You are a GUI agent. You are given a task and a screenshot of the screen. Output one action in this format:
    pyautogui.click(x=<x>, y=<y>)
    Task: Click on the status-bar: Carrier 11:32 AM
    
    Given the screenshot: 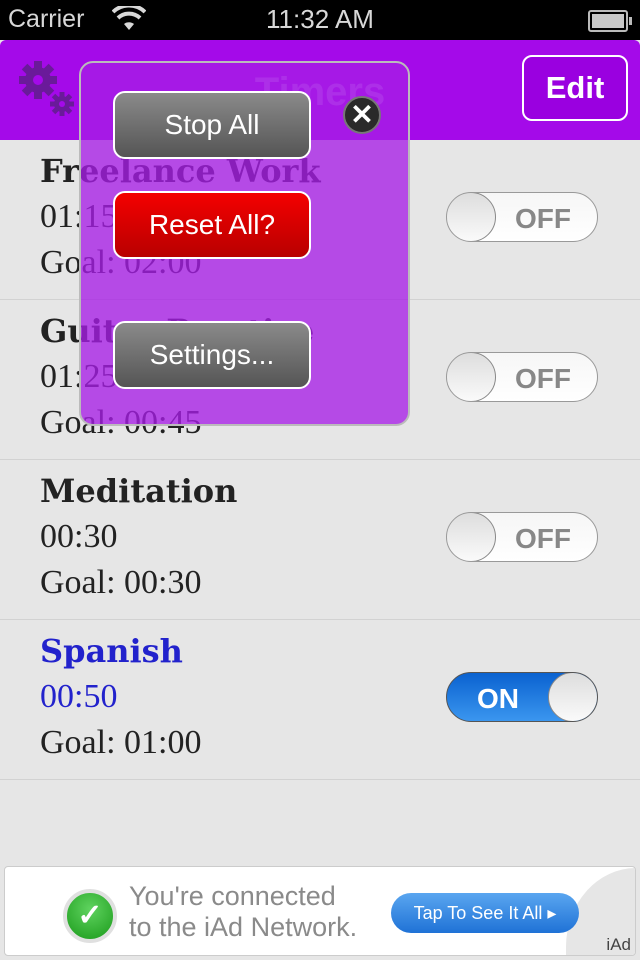 What is the action you would take?
    pyautogui.click(x=320, y=20)
    